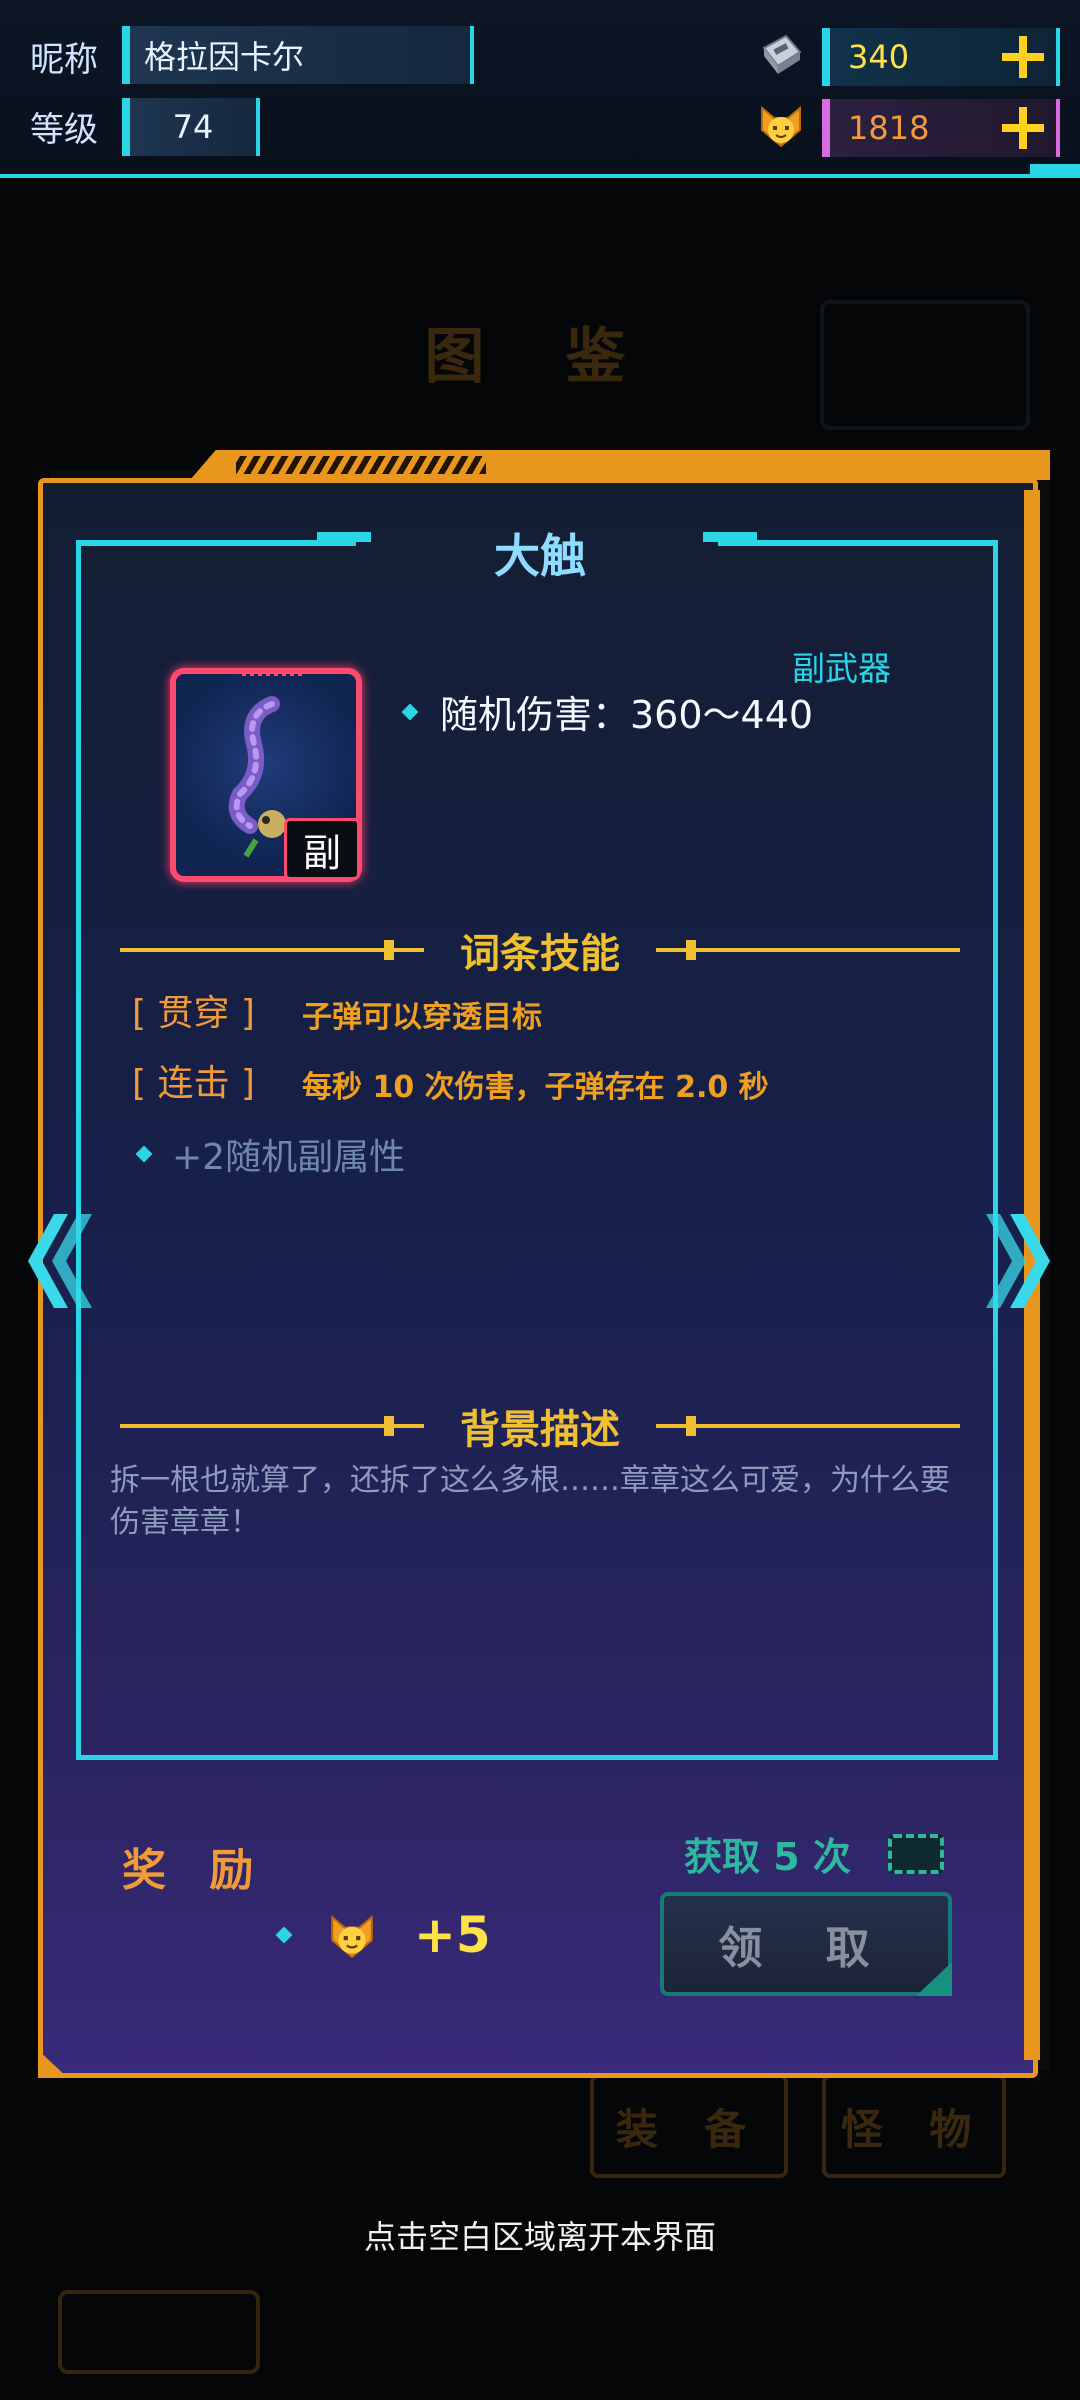 This screenshot has width=1080, height=2400. What do you see at coordinates (627, 715) in the screenshot?
I see `random-damage-stat: 随机伤害：360～440` at bounding box center [627, 715].